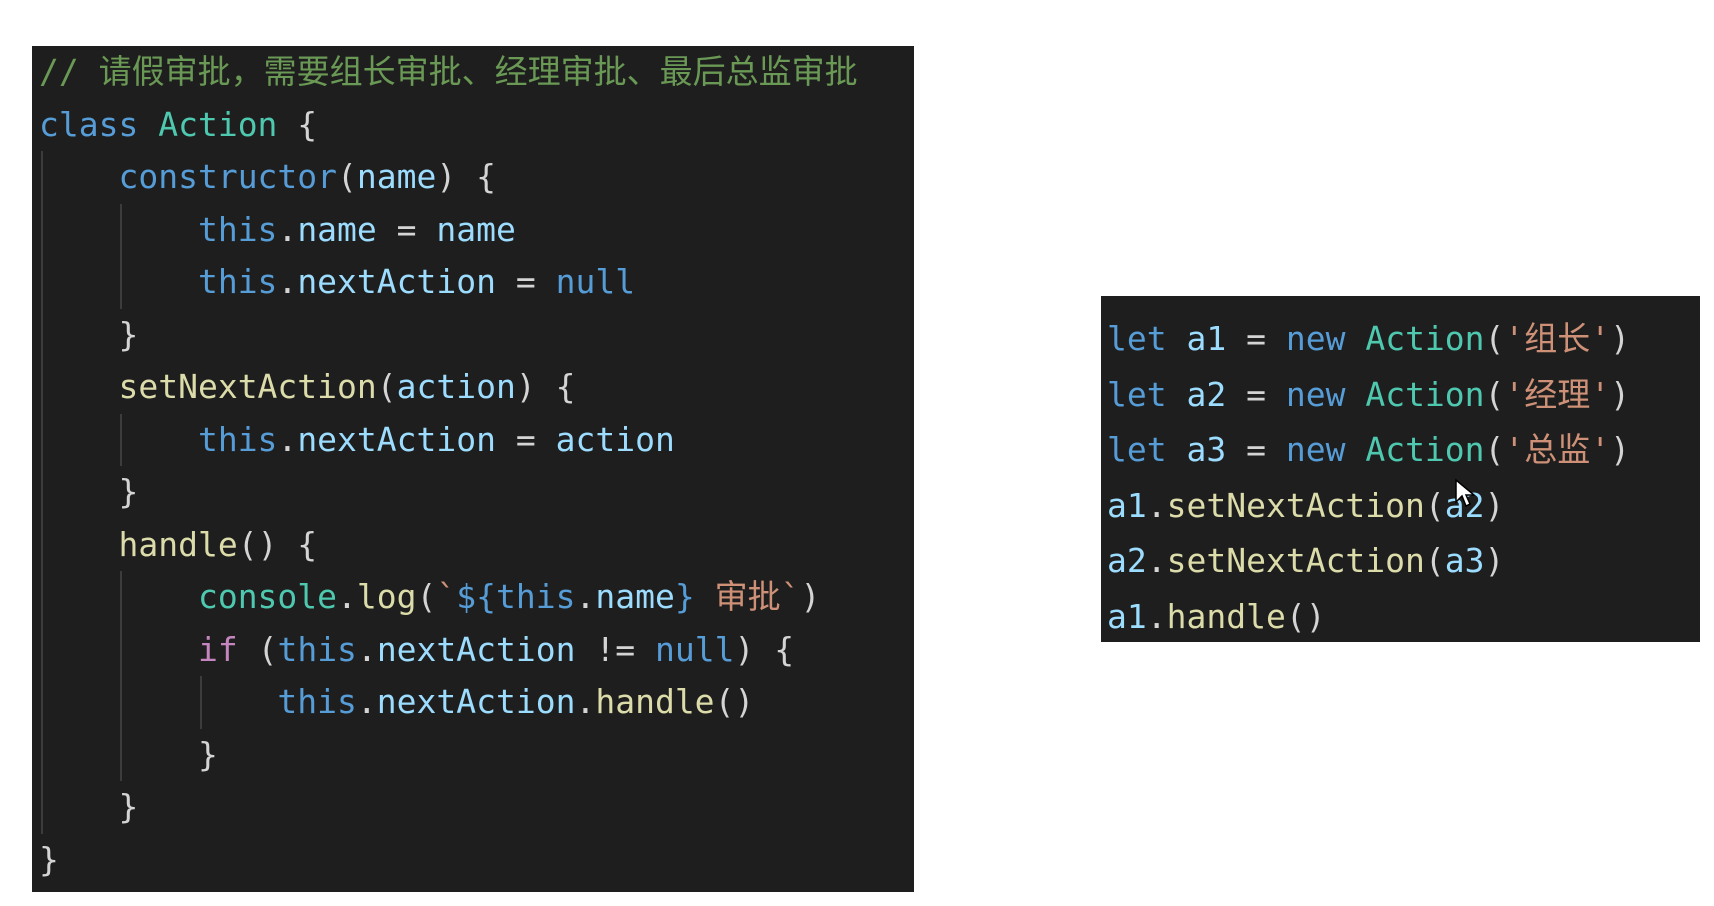 The image size is (1714, 906). Describe the element at coordinates (99, 124) in the screenshot. I see `code-token: class` at that location.